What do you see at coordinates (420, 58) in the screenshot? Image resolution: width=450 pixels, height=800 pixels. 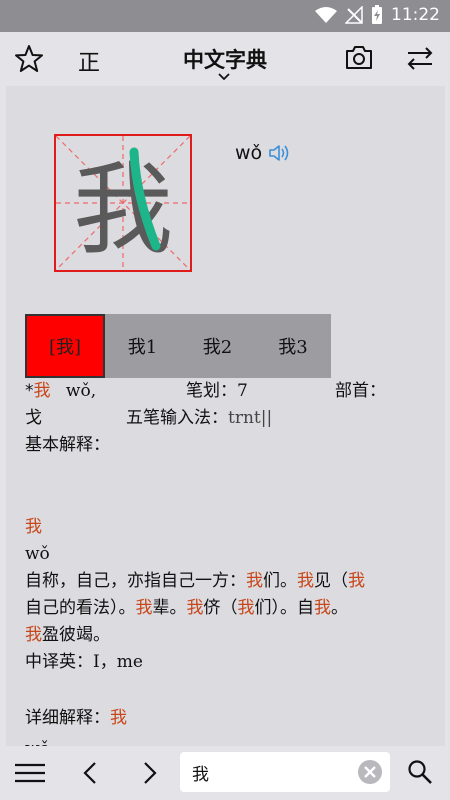 I see `swap-icon` at bounding box center [420, 58].